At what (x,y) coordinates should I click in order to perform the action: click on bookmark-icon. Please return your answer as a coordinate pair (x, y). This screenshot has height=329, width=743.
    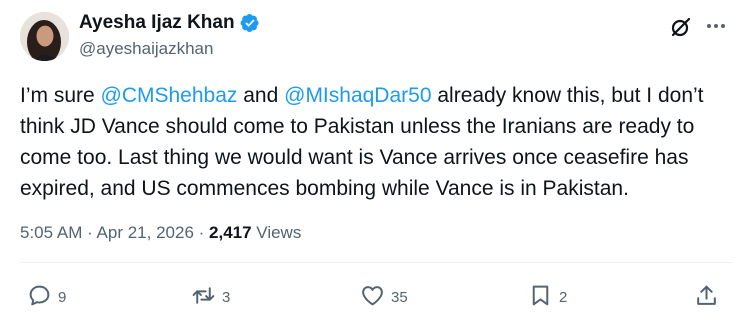
    Looking at the image, I should click on (540, 297).